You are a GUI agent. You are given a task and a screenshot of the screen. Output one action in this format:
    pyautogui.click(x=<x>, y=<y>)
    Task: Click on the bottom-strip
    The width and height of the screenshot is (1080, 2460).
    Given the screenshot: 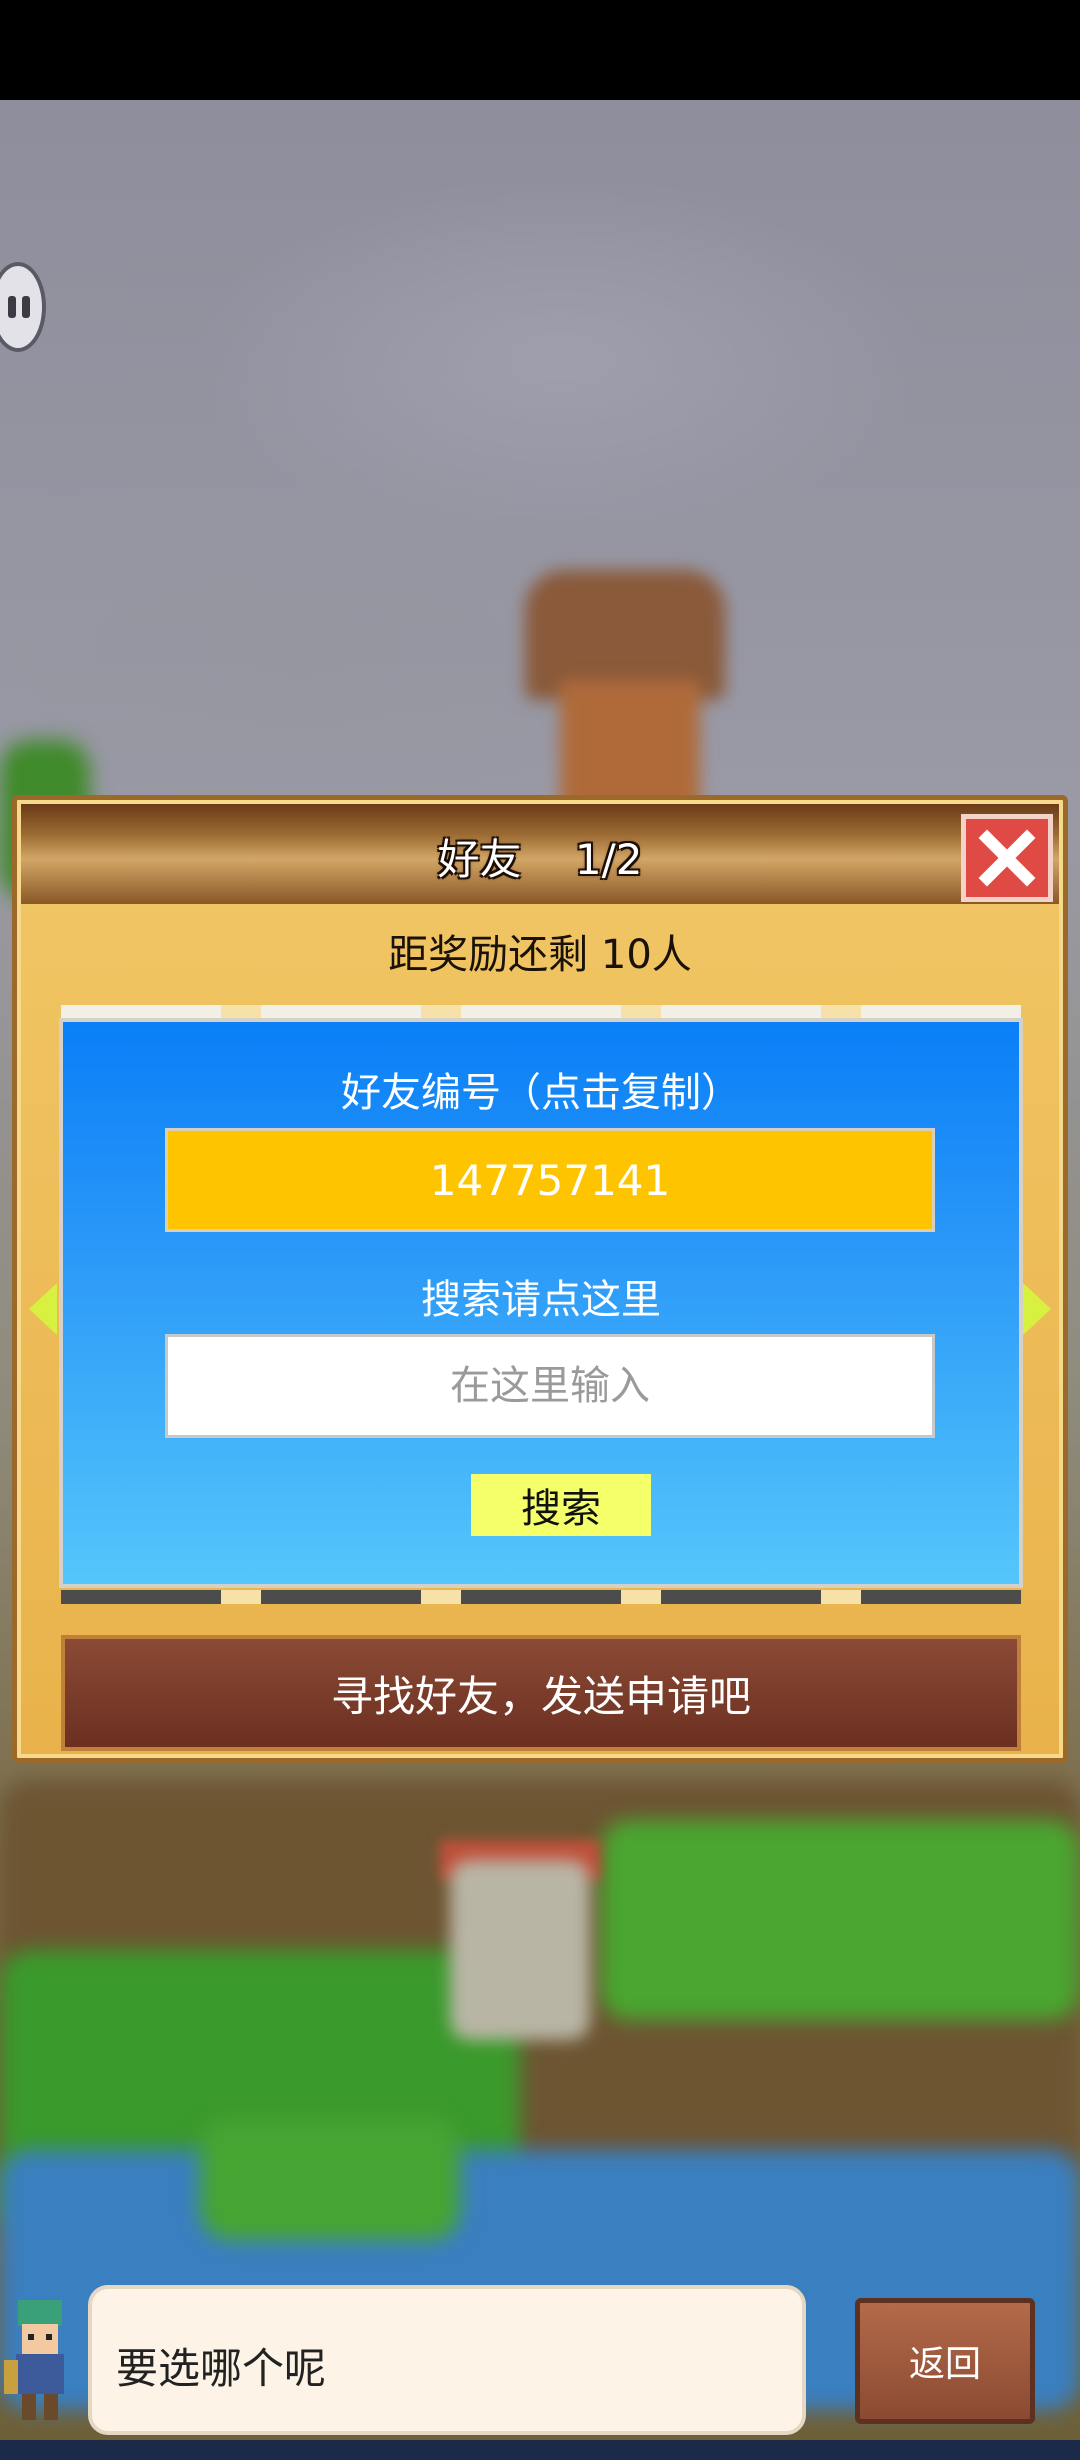 What is the action you would take?
    pyautogui.click(x=540, y=2450)
    